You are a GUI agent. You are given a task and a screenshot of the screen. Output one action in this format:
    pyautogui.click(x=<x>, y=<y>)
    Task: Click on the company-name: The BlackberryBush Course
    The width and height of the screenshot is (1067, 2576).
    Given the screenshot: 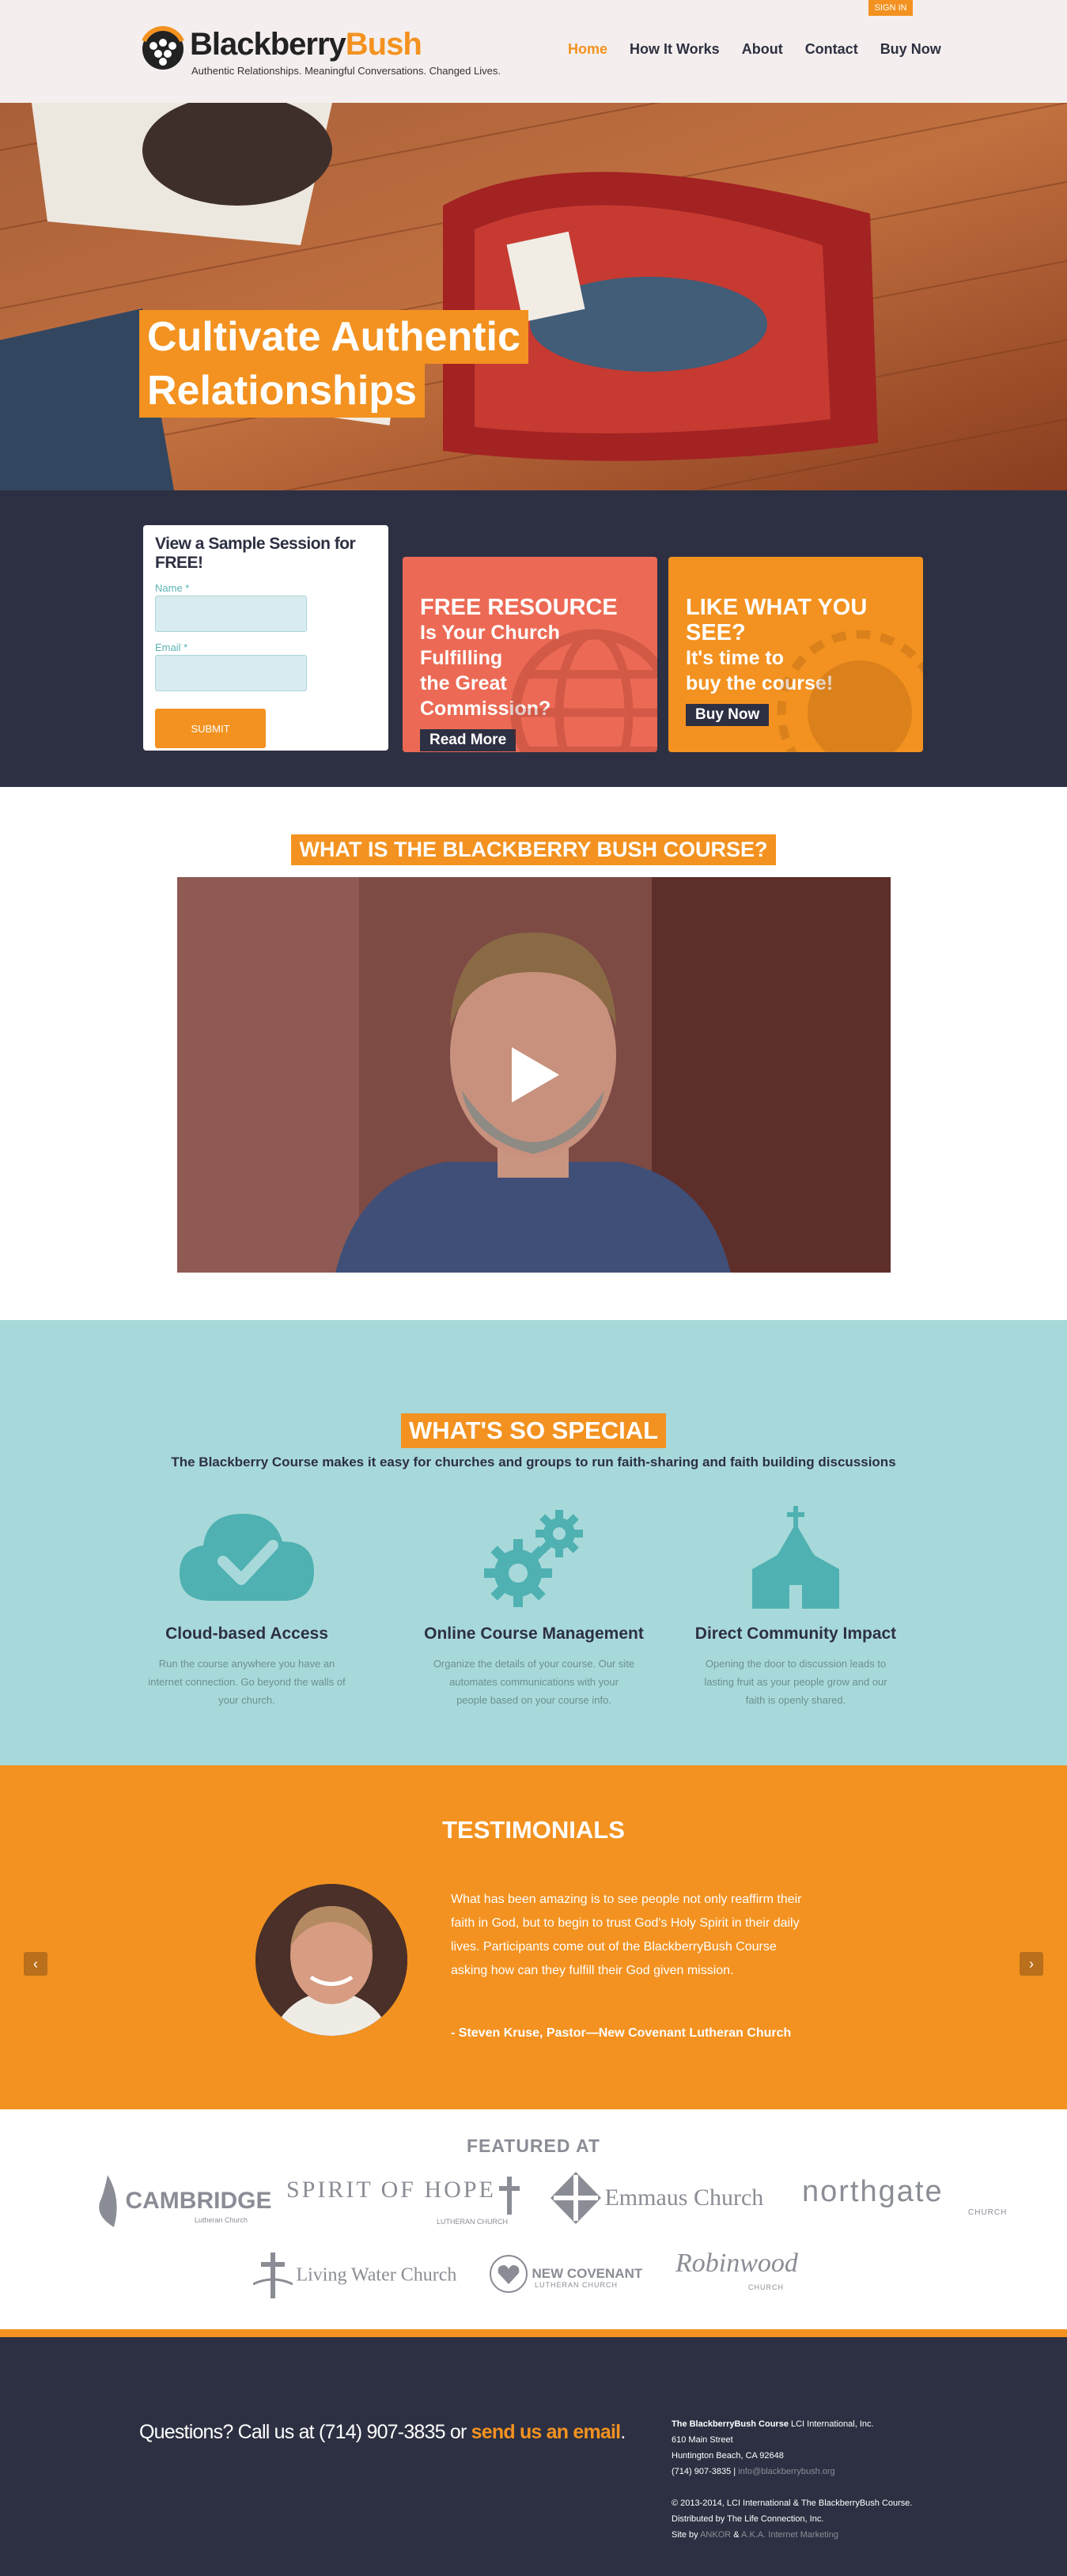 What is the action you would take?
    pyautogui.click(x=730, y=2424)
    